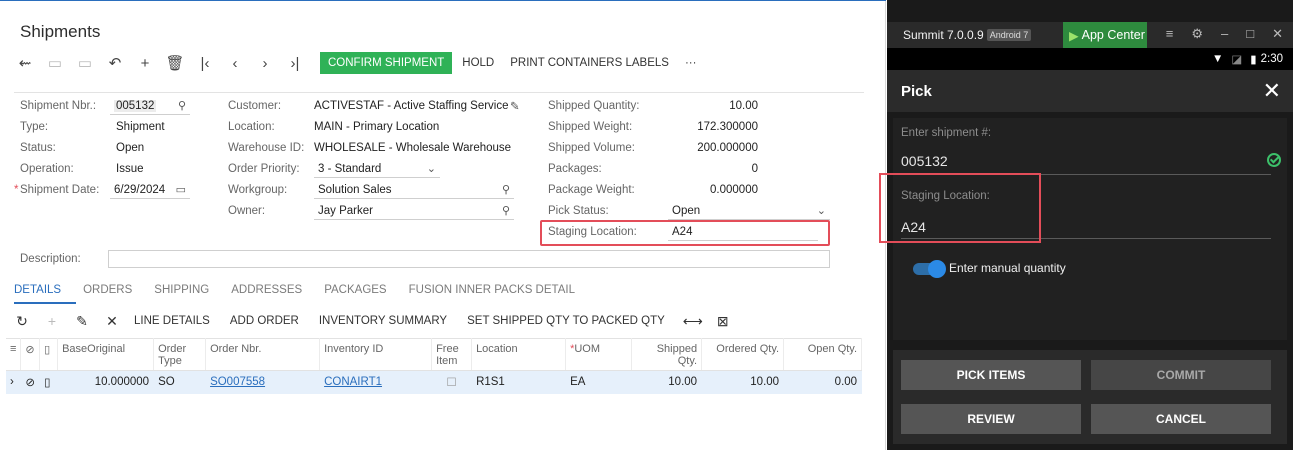  I want to click on first-record-icon: |‹, so click(205, 63).